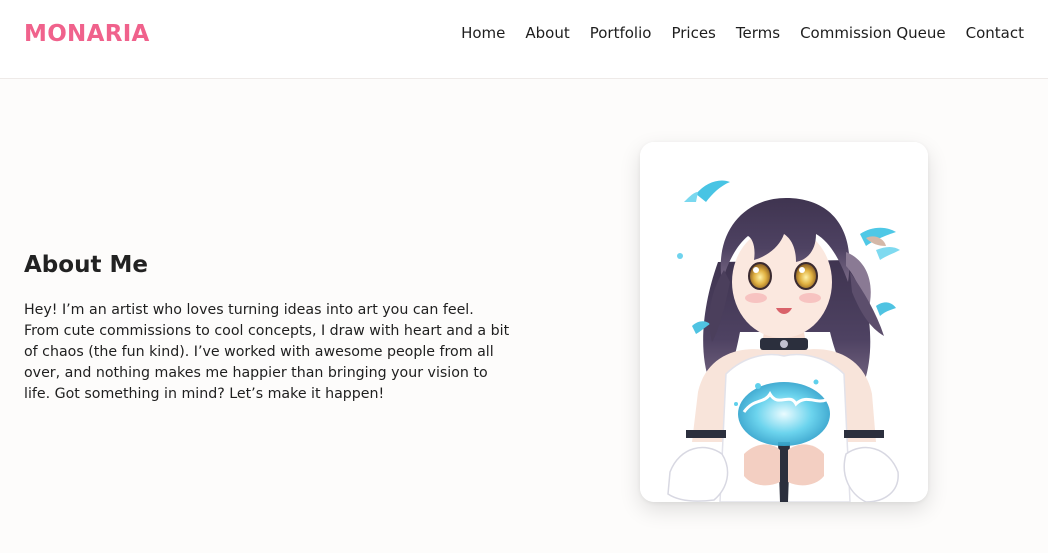 The width and height of the screenshot is (1048, 553). What do you see at coordinates (86, 265) in the screenshot?
I see `about-title: About Me` at bounding box center [86, 265].